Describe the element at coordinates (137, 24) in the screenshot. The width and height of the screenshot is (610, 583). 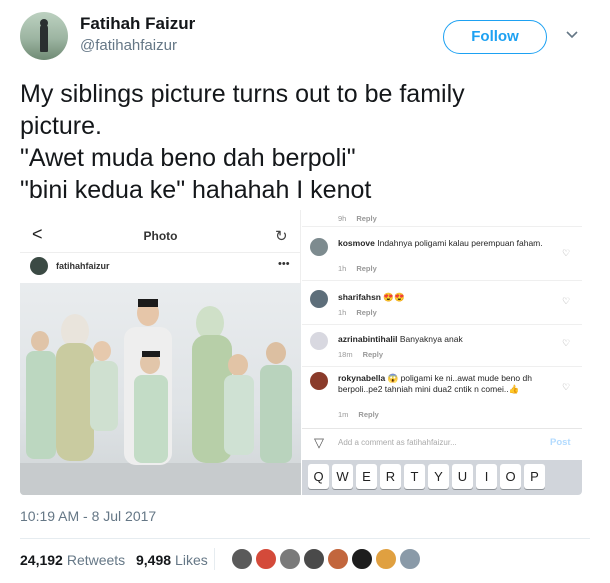
I see `author-name: Fatihah Faizur` at that location.